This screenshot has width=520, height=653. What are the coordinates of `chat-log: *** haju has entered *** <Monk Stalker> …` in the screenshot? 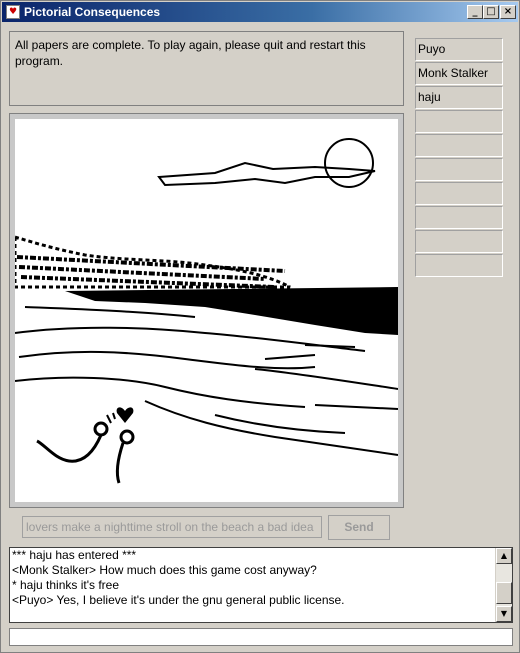 It's located at (261, 585).